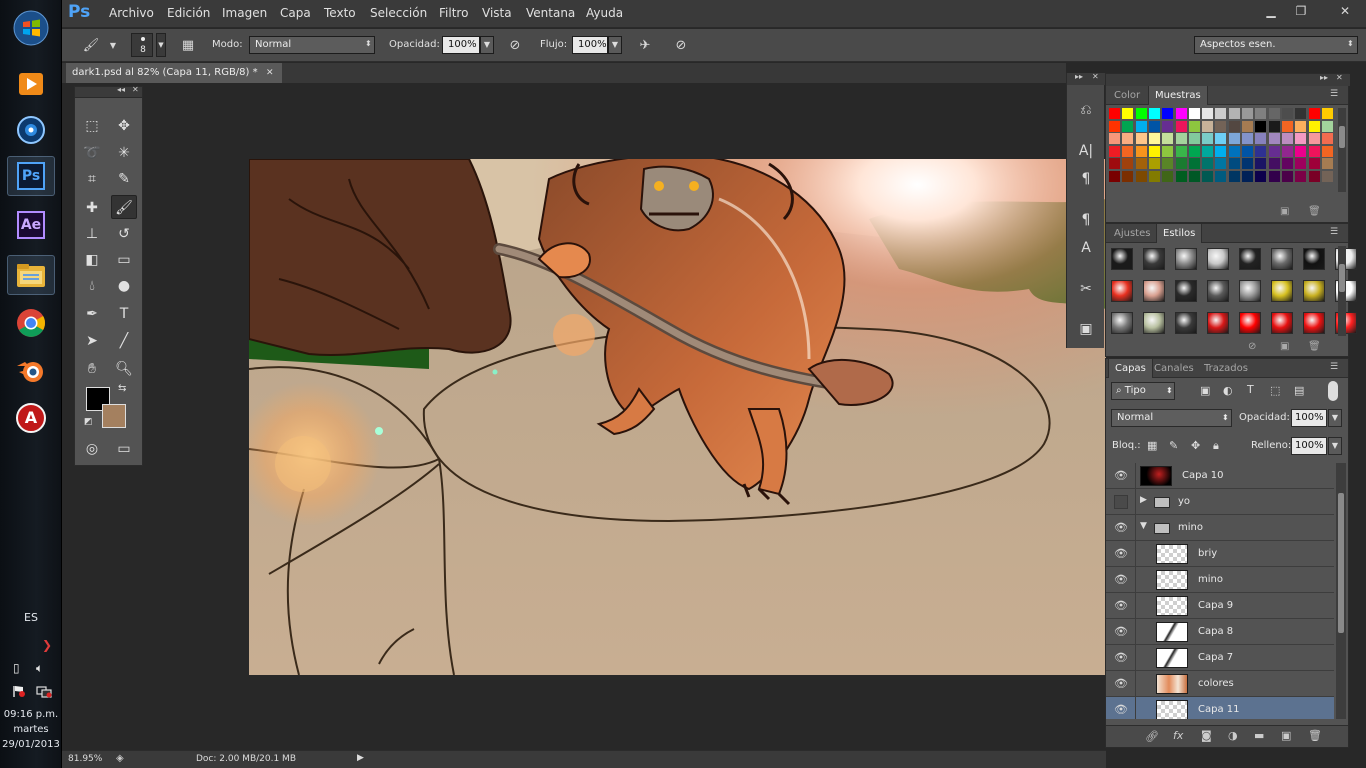  What do you see at coordinates (188, 13) in the screenshot?
I see `menu-edicion: Edición` at bounding box center [188, 13].